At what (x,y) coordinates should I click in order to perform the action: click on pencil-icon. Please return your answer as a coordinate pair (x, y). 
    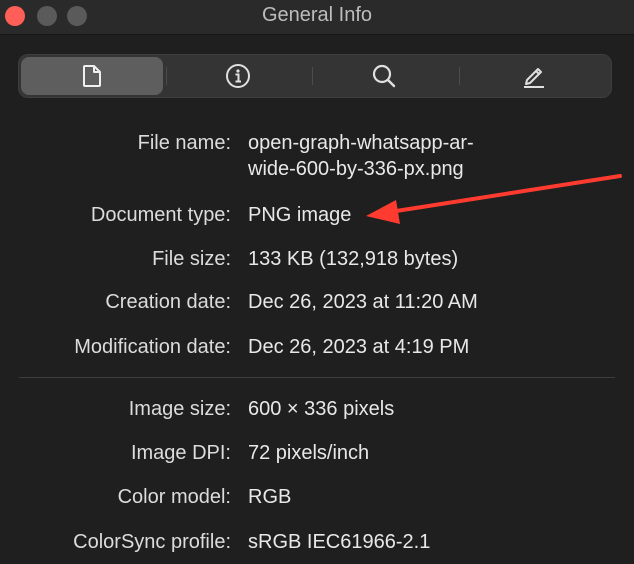
    Looking at the image, I should click on (534, 76).